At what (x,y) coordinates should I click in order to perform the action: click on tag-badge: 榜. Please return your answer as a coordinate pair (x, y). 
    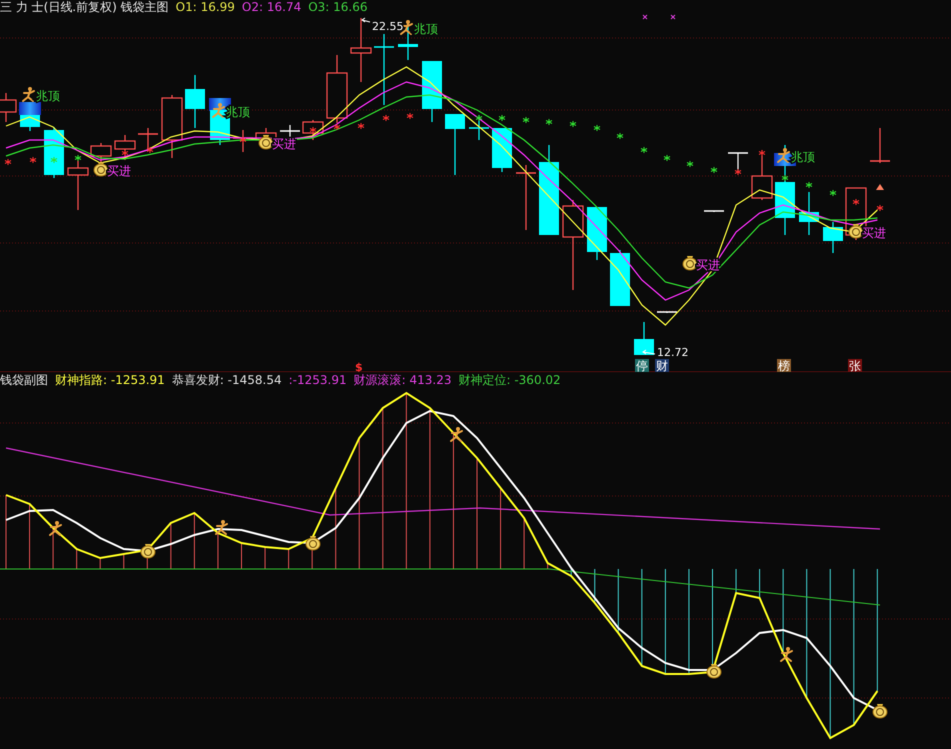
    Looking at the image, I should click on (784, 365).